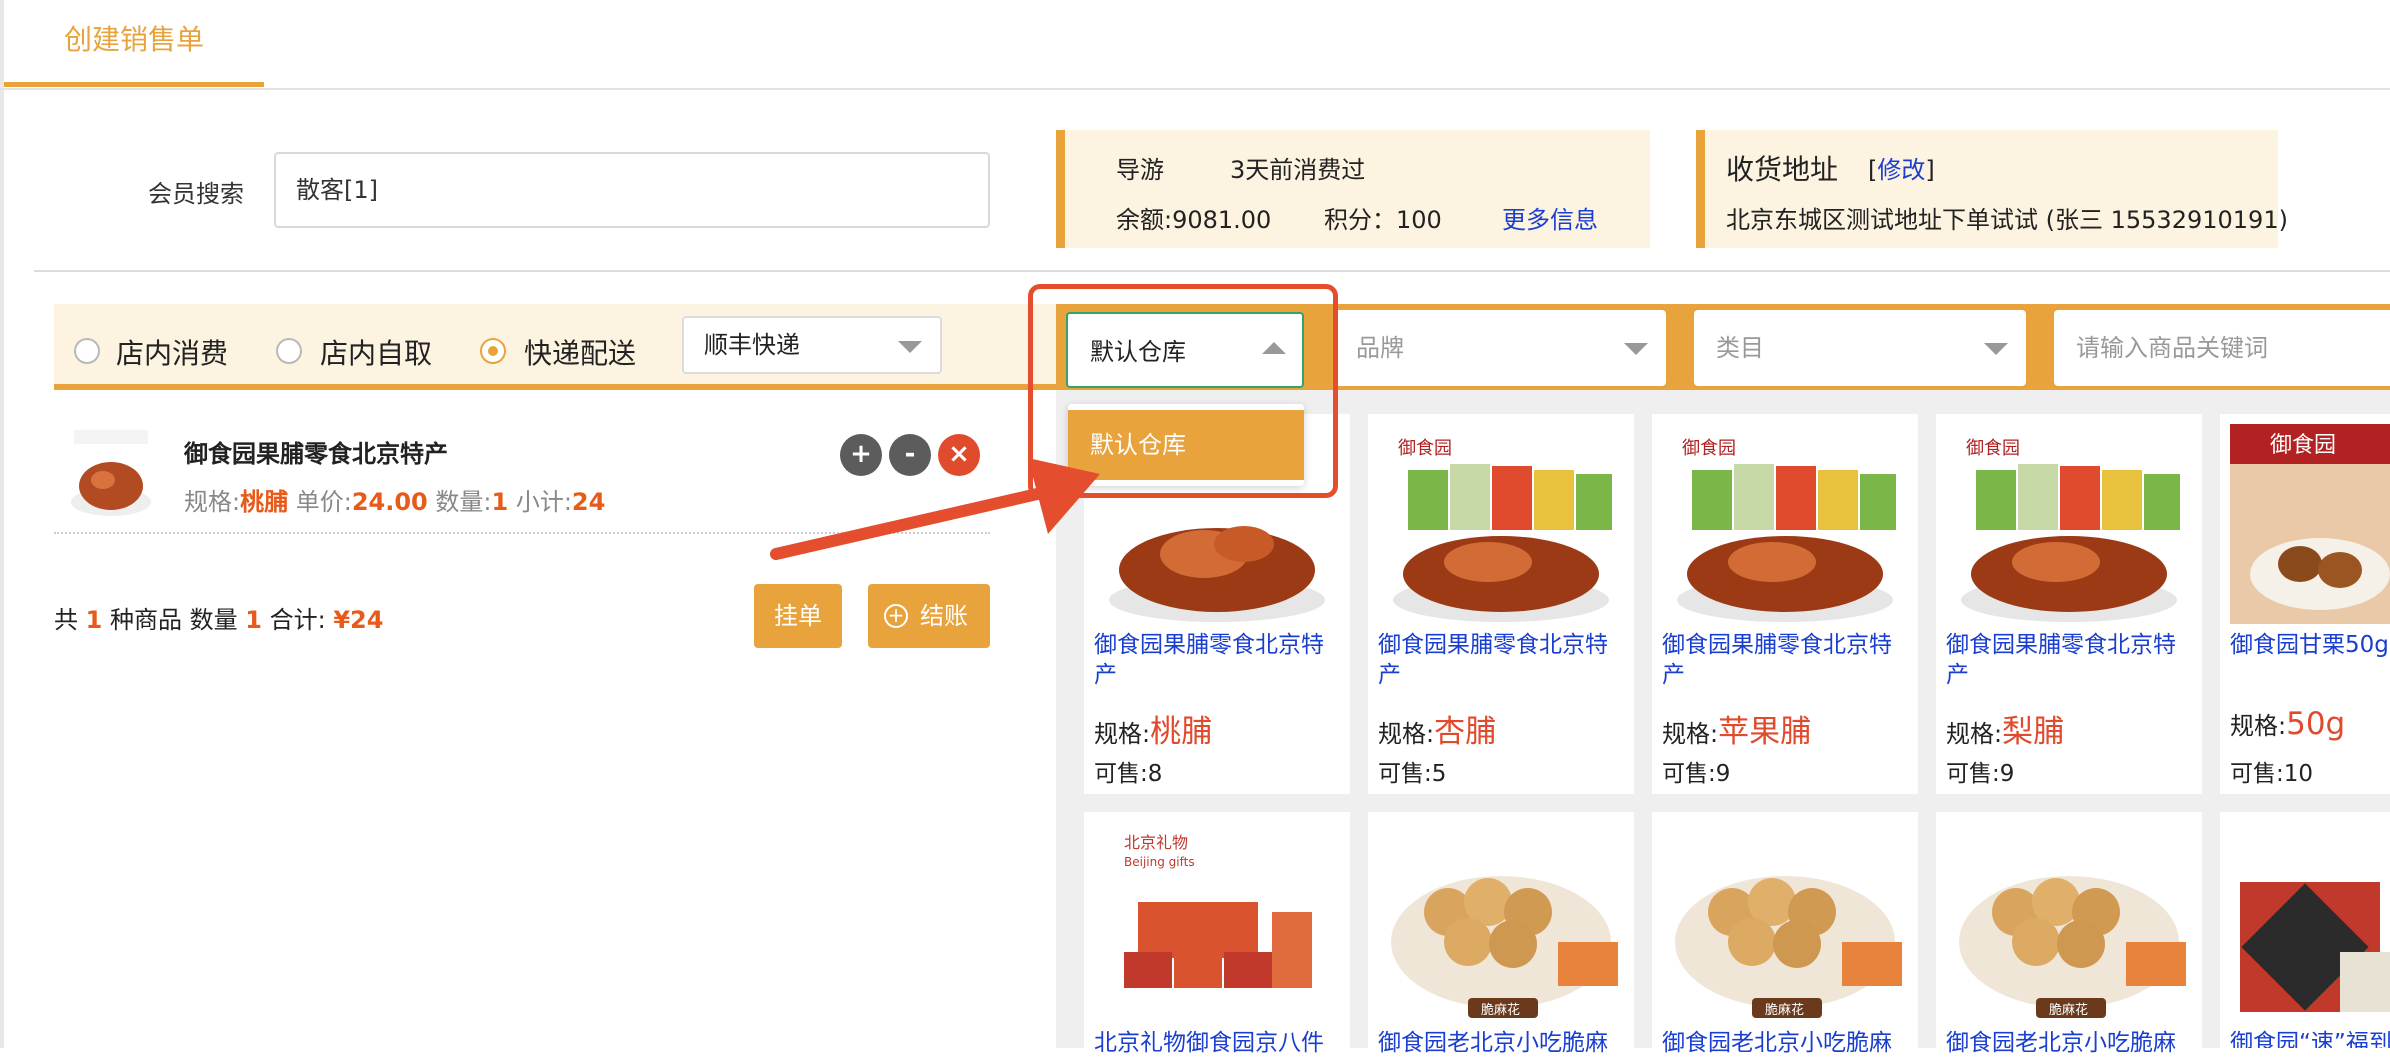 The height and width of the screenshot is (1058, 2390). What do you see at coordinates (376, 352) in the screenshot?
I see `radio-label-pickup: 店内自取` at bounding box center [376, 352].